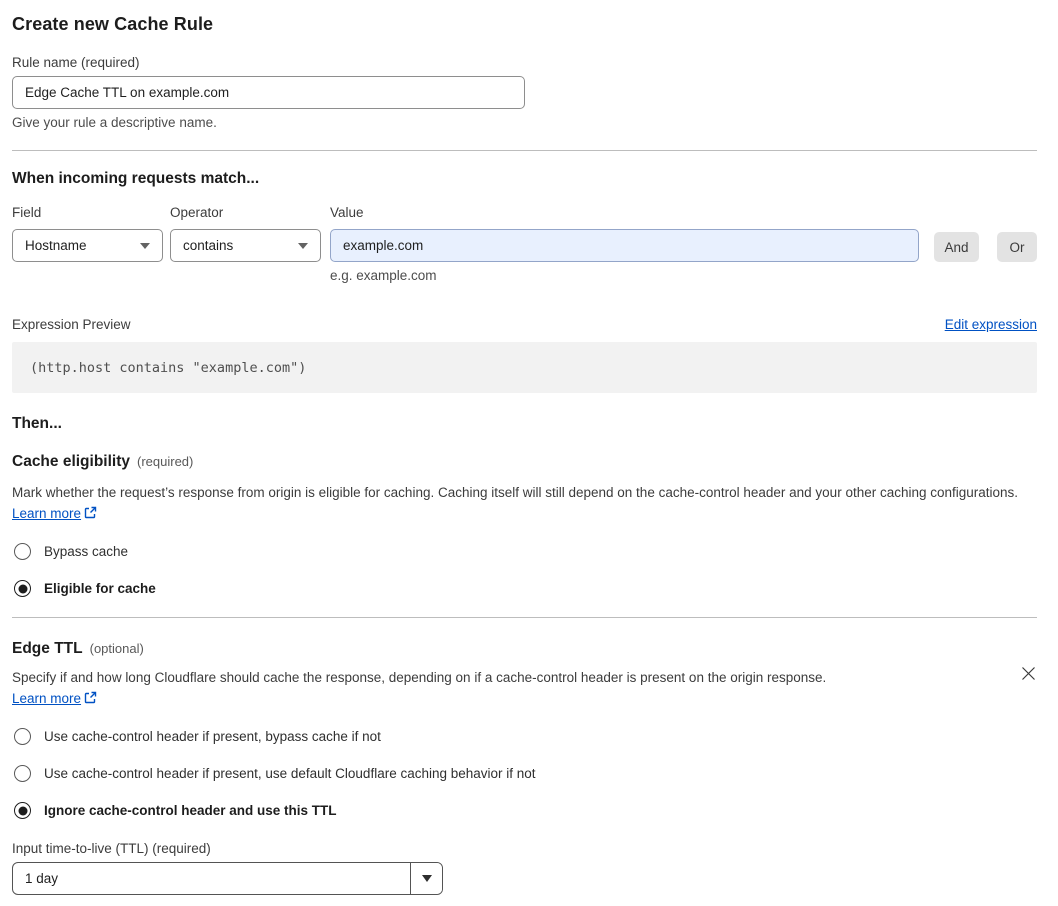  Describe the element at coordinates (116, 648) in the screenshot. I see `optional-tag: (optional)` at that location.